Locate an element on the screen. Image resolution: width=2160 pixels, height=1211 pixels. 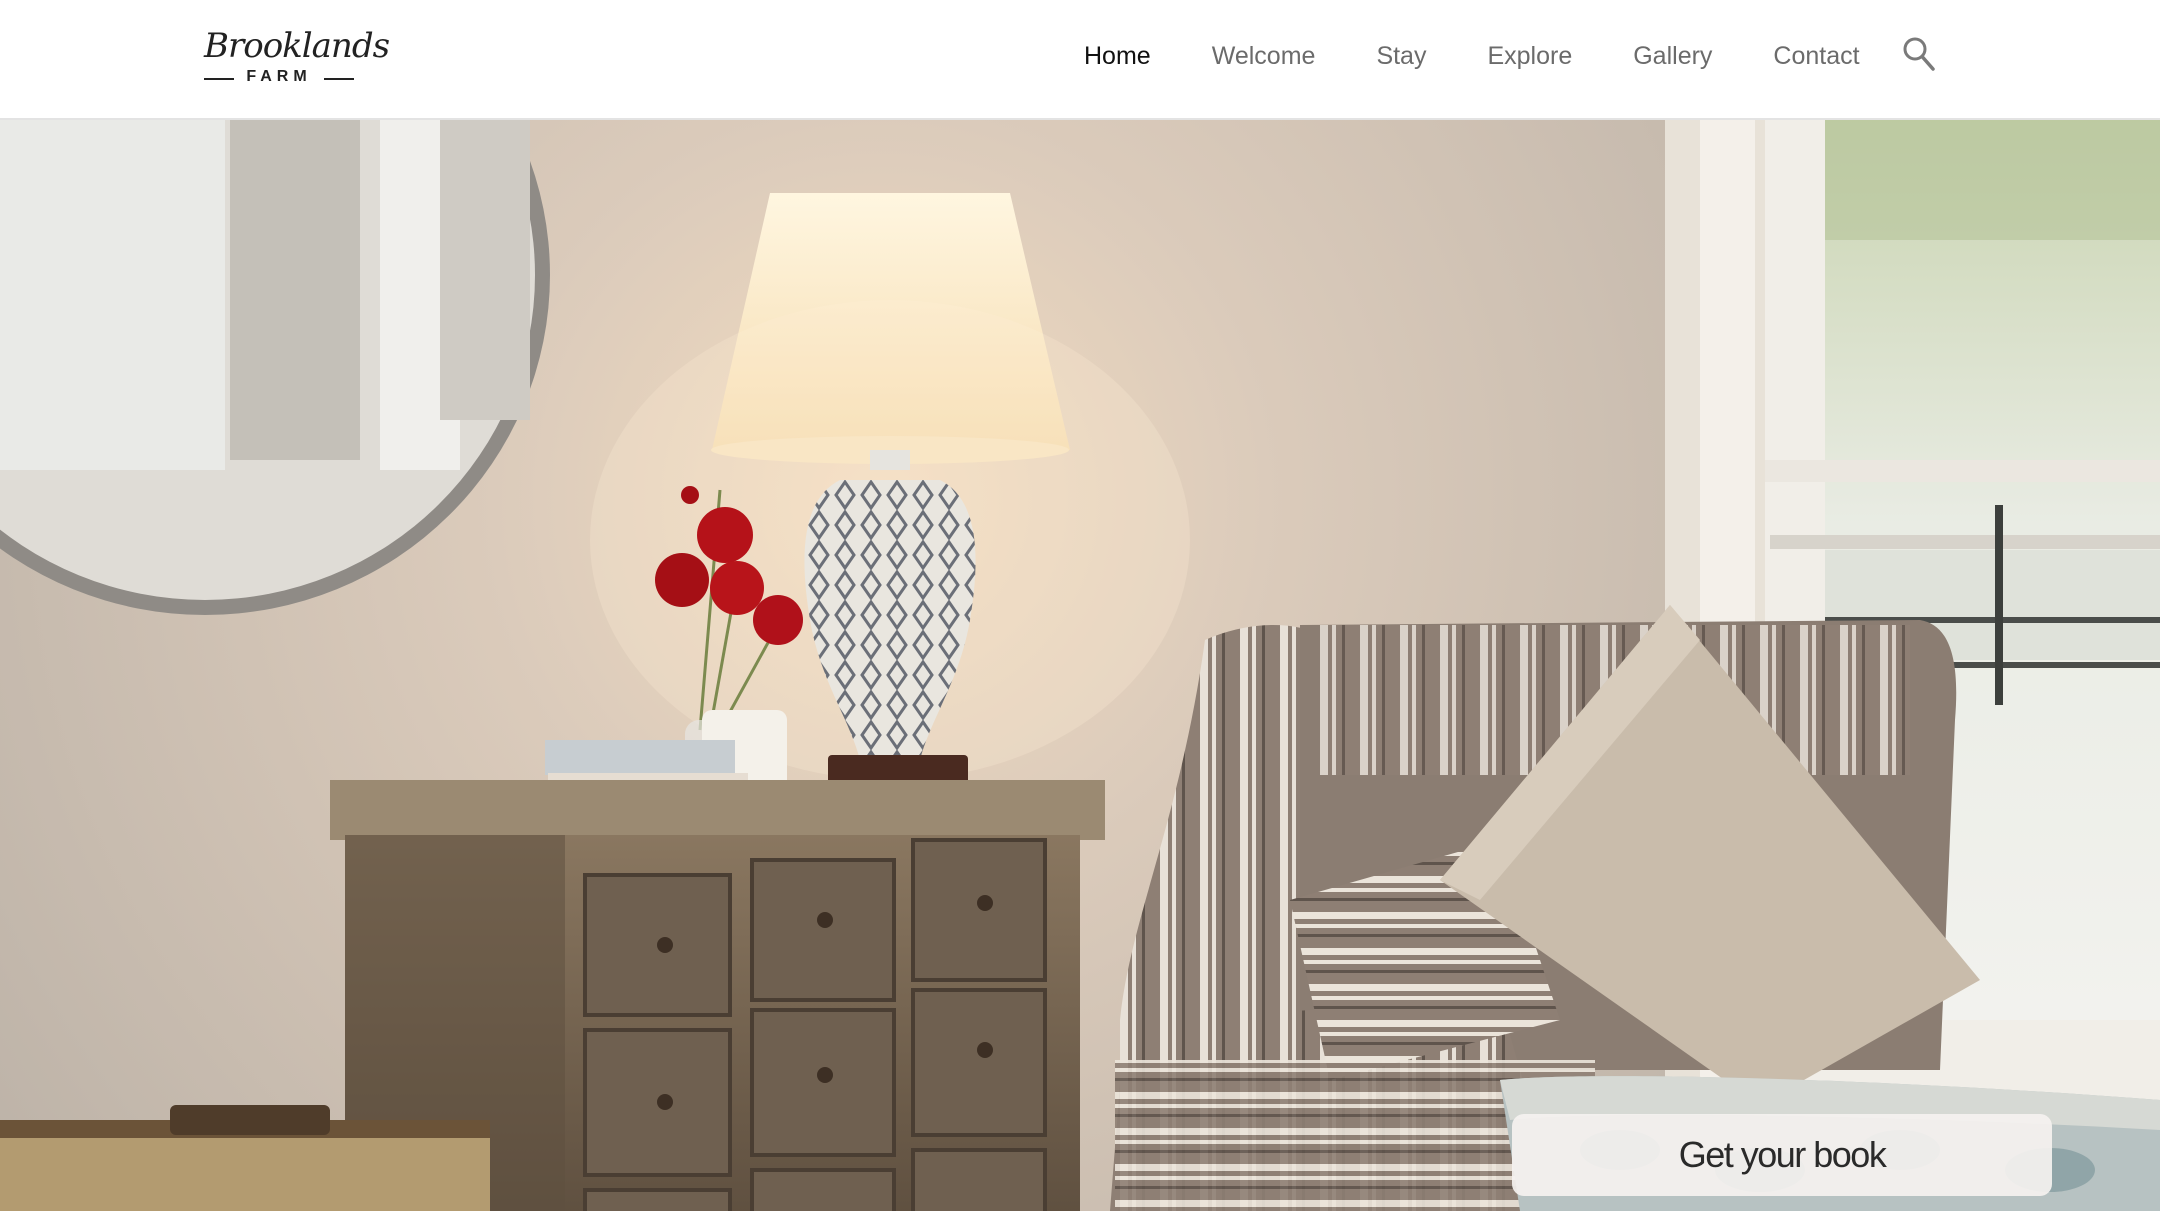
logo-script-text: Brooklands is located at coordinates (297, 46).